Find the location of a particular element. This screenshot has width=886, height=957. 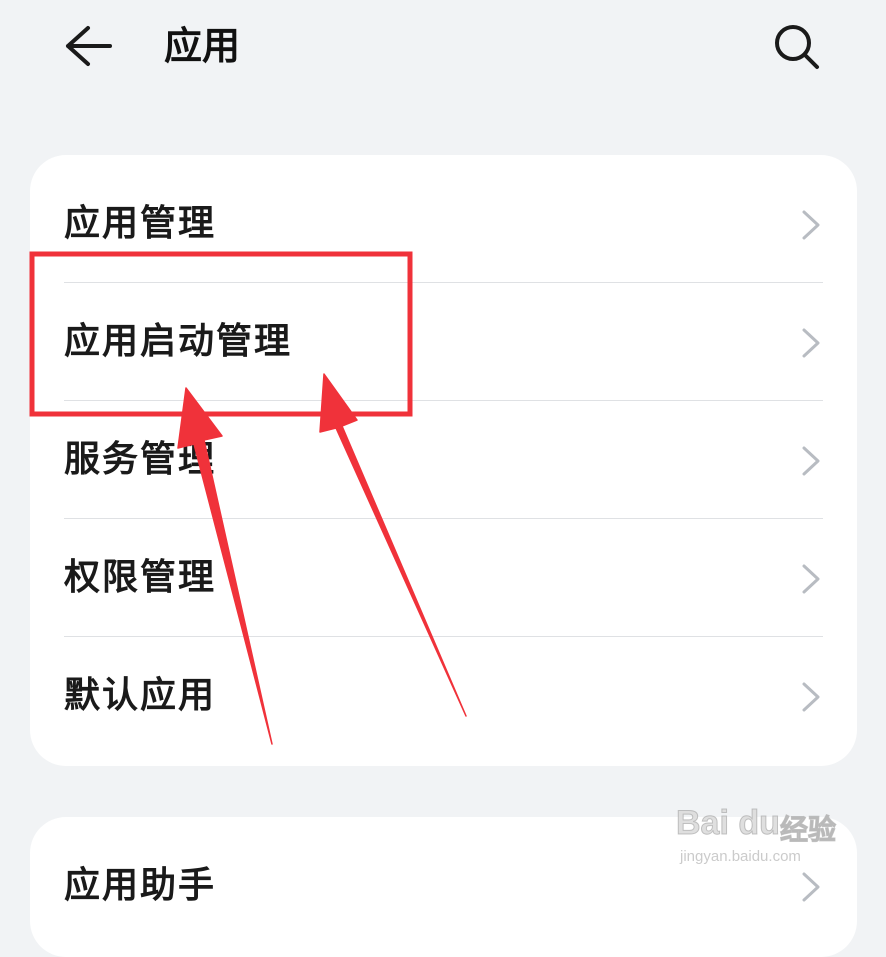

row-label: 权限管理 is located at coordinates (140, 577).